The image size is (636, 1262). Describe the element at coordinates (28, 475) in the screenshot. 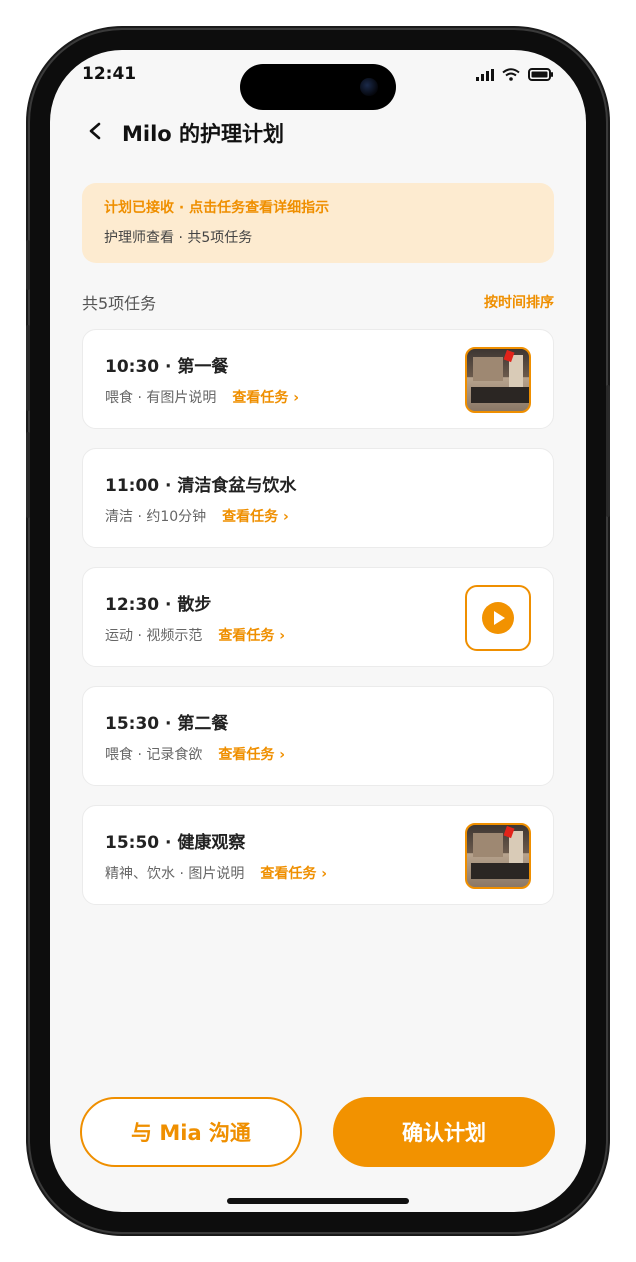

I see `volume-down-button` at that location.